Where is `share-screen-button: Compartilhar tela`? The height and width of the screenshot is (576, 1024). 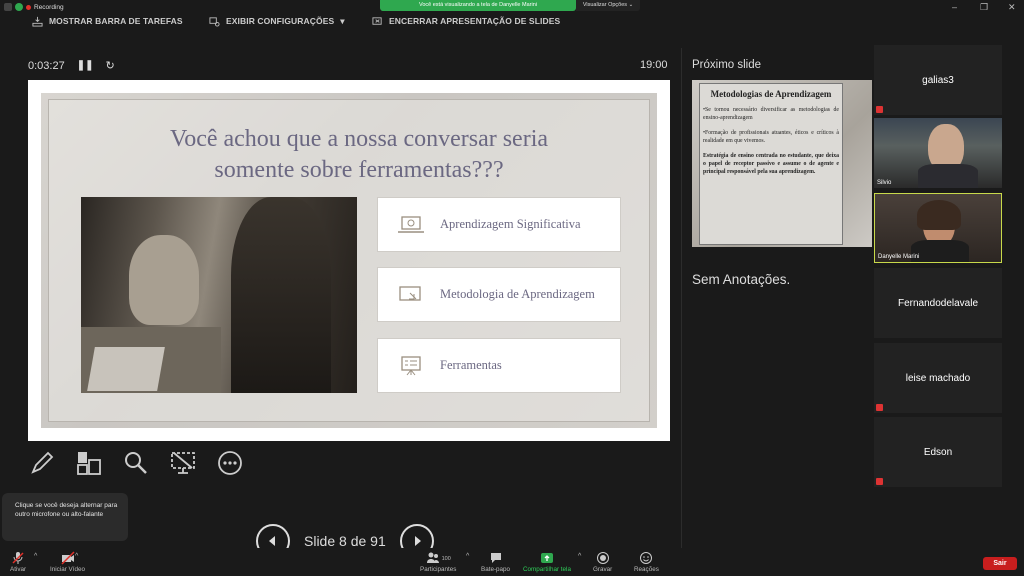
share-screen-button: Compartilhar tela is located at coordinates (547, 562).